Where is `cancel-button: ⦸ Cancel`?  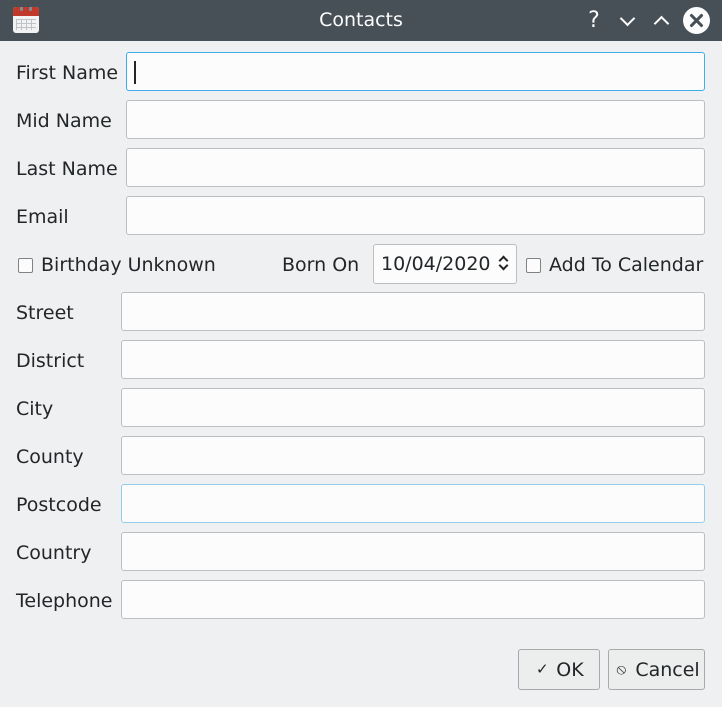 cancel-button: ⦸ Cancel is located at coordinates (656, 669).